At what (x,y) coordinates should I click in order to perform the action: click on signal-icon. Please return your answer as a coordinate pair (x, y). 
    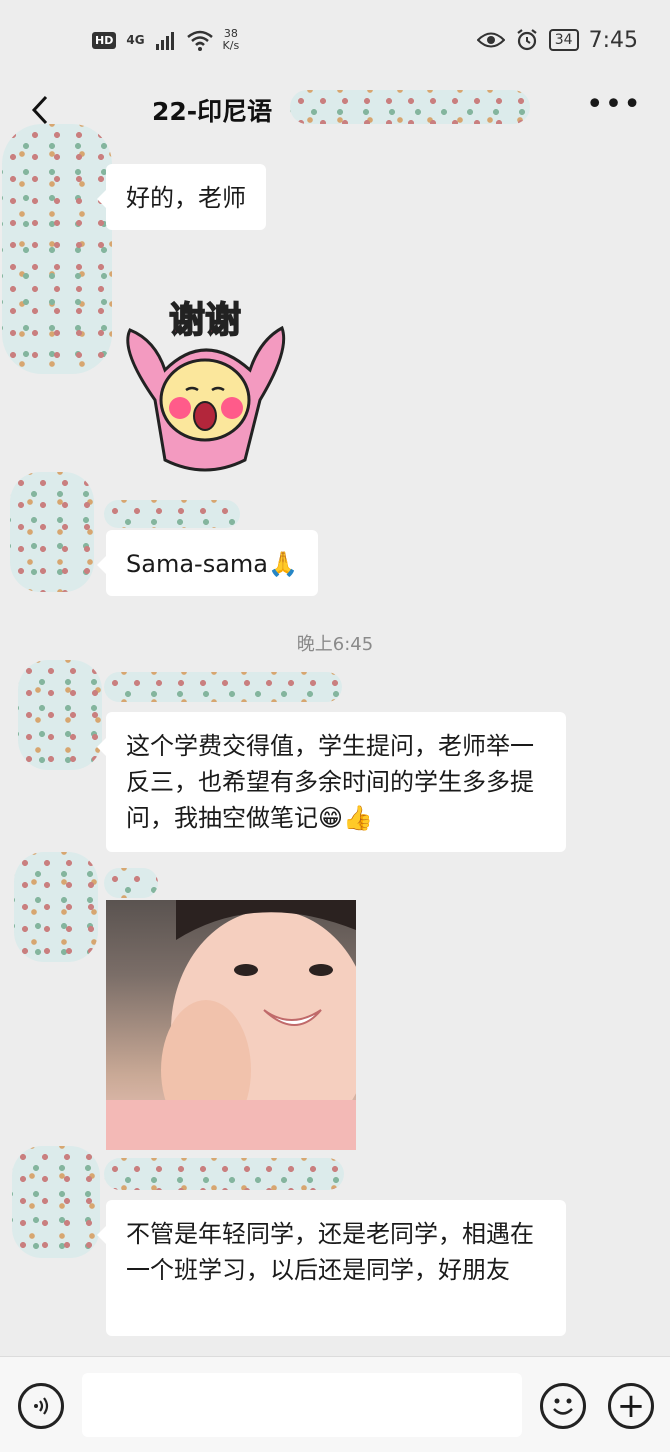
    Looking at the image, I should click on (164, 41).